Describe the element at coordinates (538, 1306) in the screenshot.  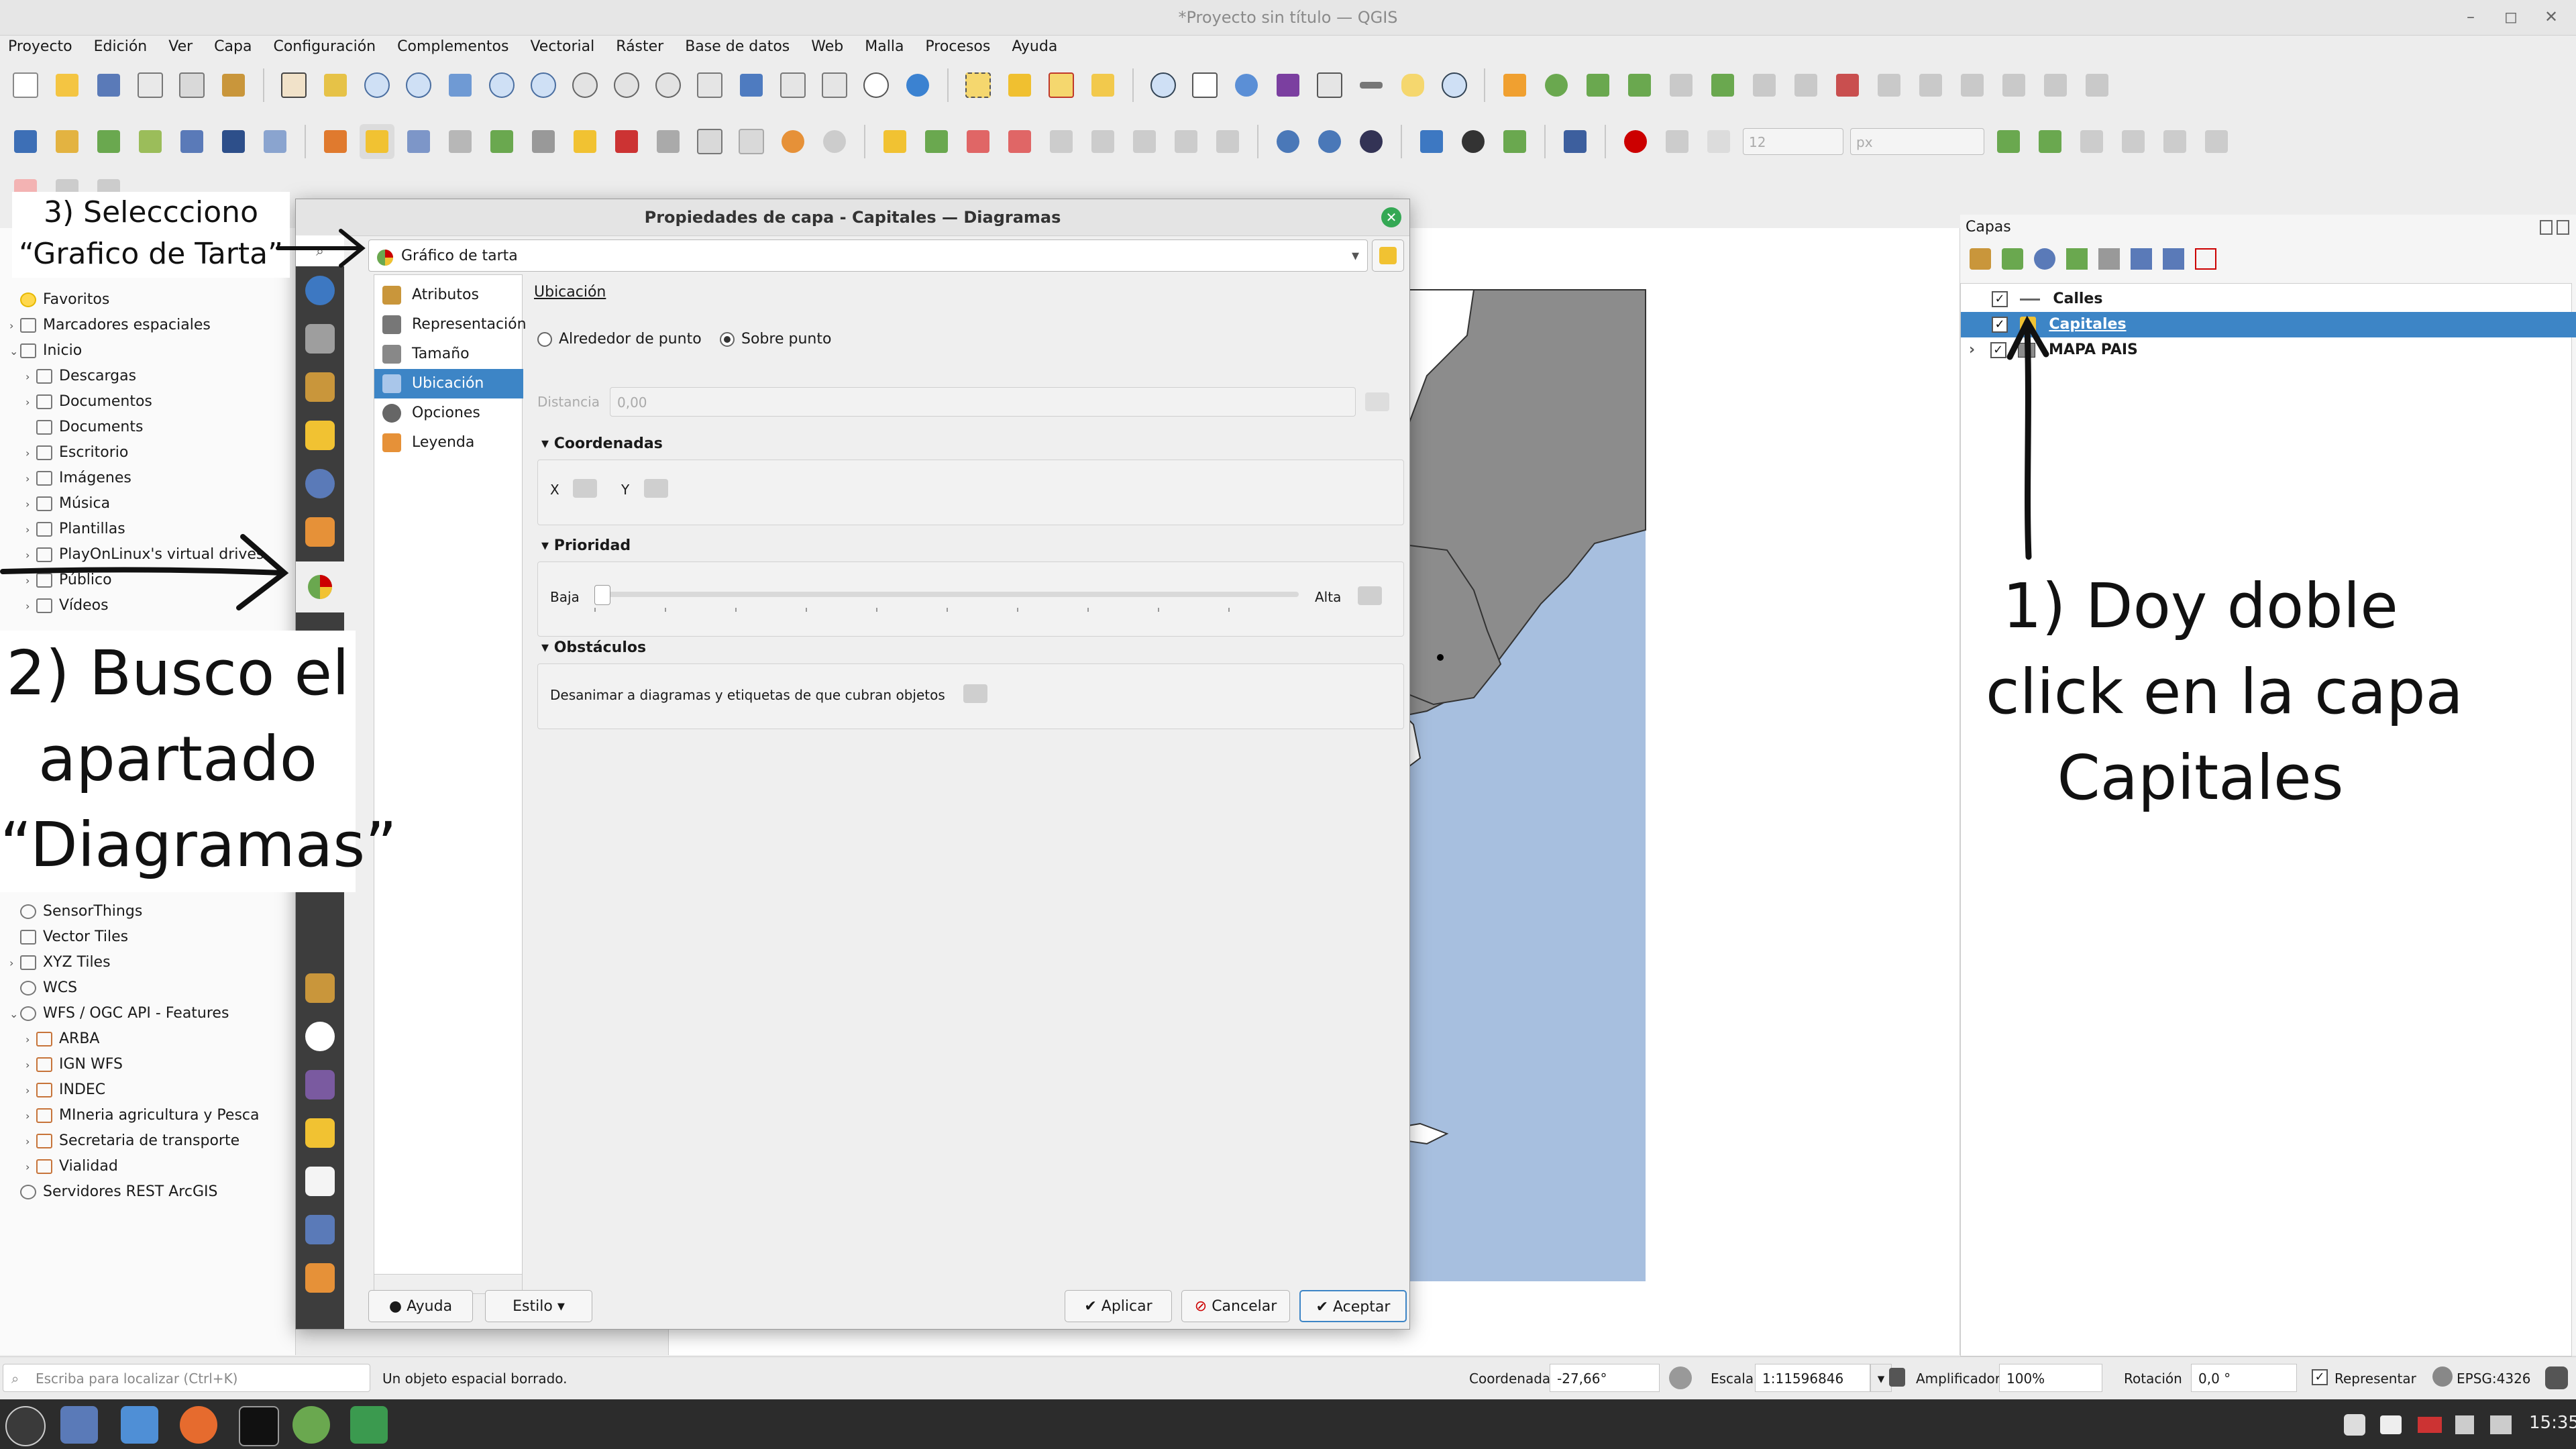
I see `style-menu-button: Estilo ▾` at that location.